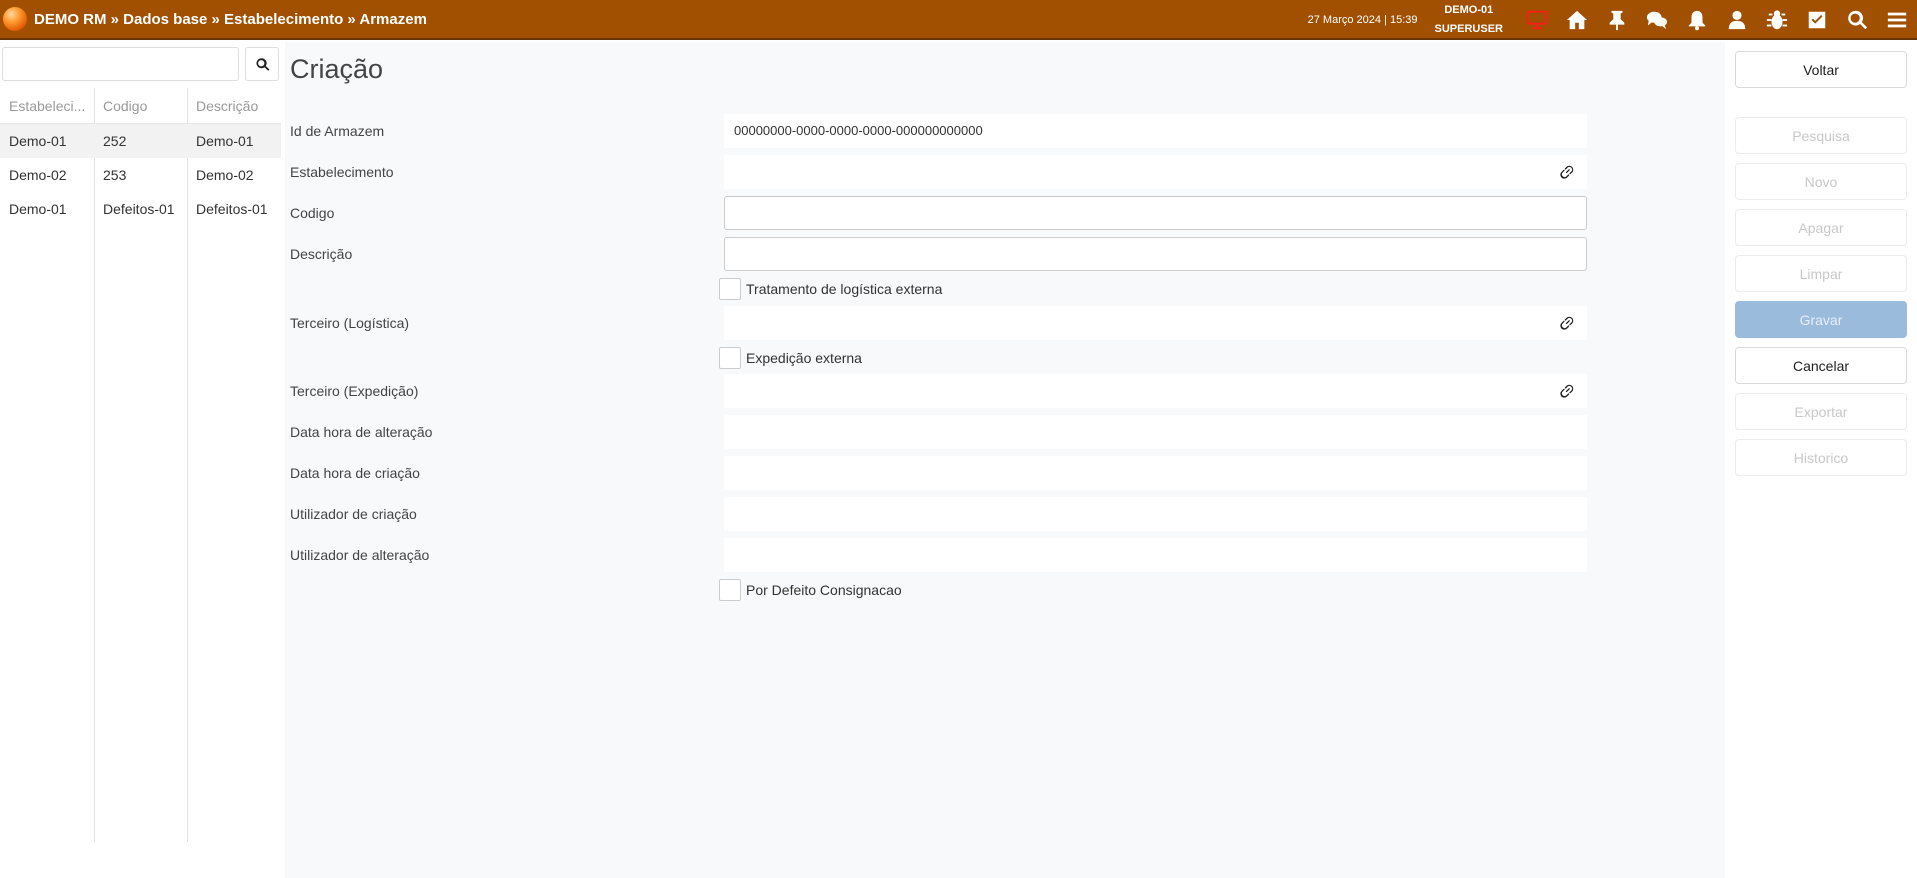 This screenshot has width=1917, height=878. What do you see at coordinates (321, 254) in the screenshot?
I see `field-label: Descrição` at bounding box center [321, 254].